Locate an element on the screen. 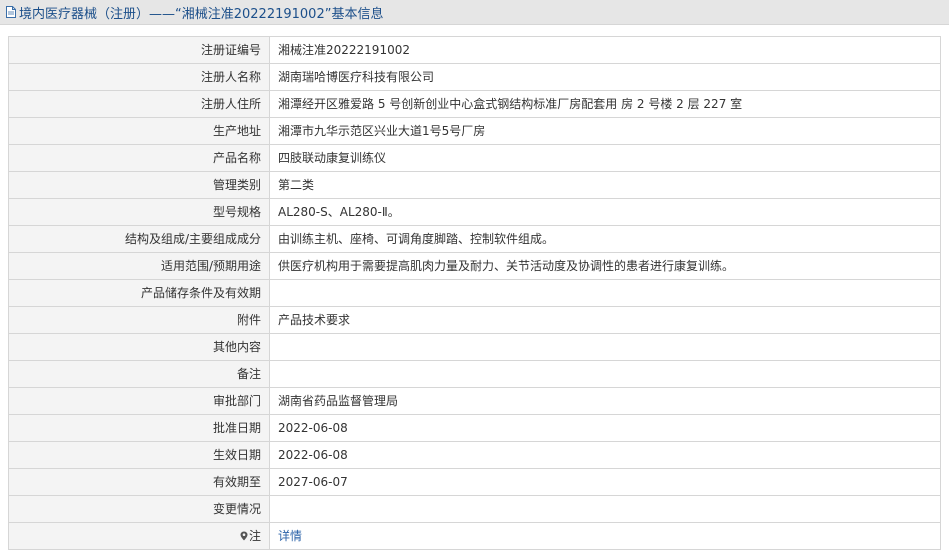  field-label: 型号规格 is located at coordinates (139, 212).